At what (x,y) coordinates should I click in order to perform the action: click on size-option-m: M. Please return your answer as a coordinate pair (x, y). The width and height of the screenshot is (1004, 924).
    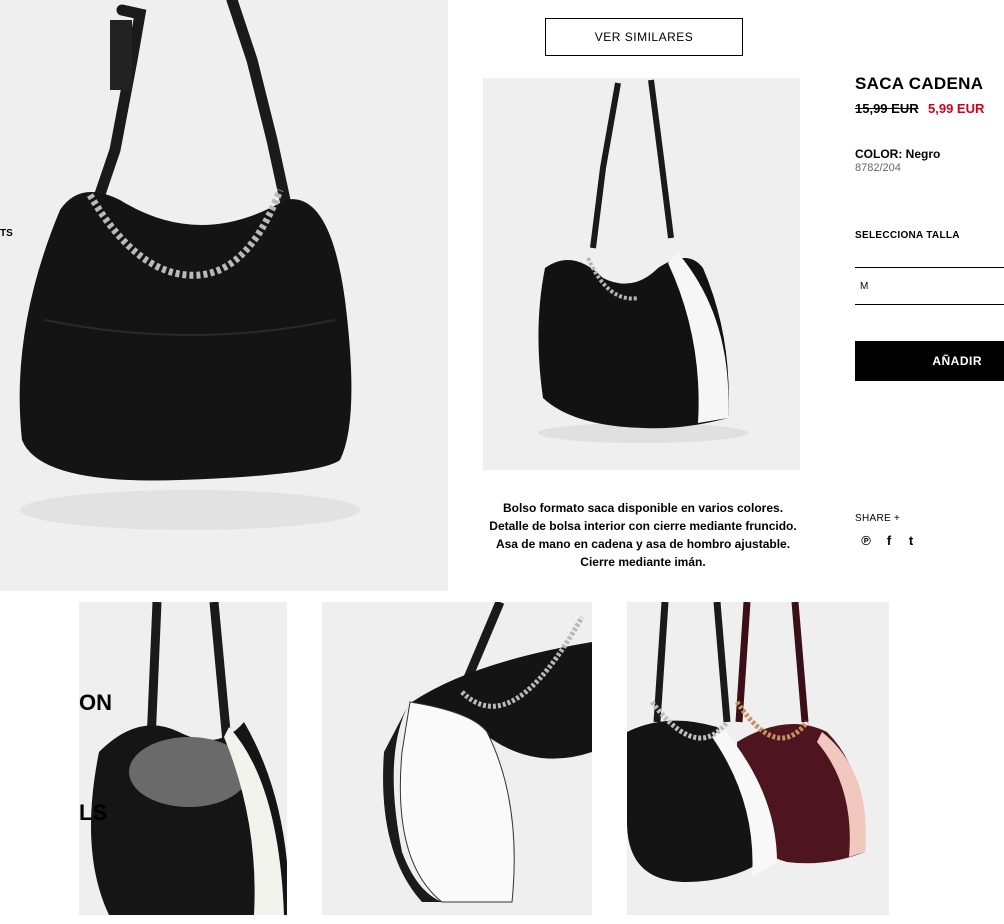
    Looking at the image, I should click on (929, 286).